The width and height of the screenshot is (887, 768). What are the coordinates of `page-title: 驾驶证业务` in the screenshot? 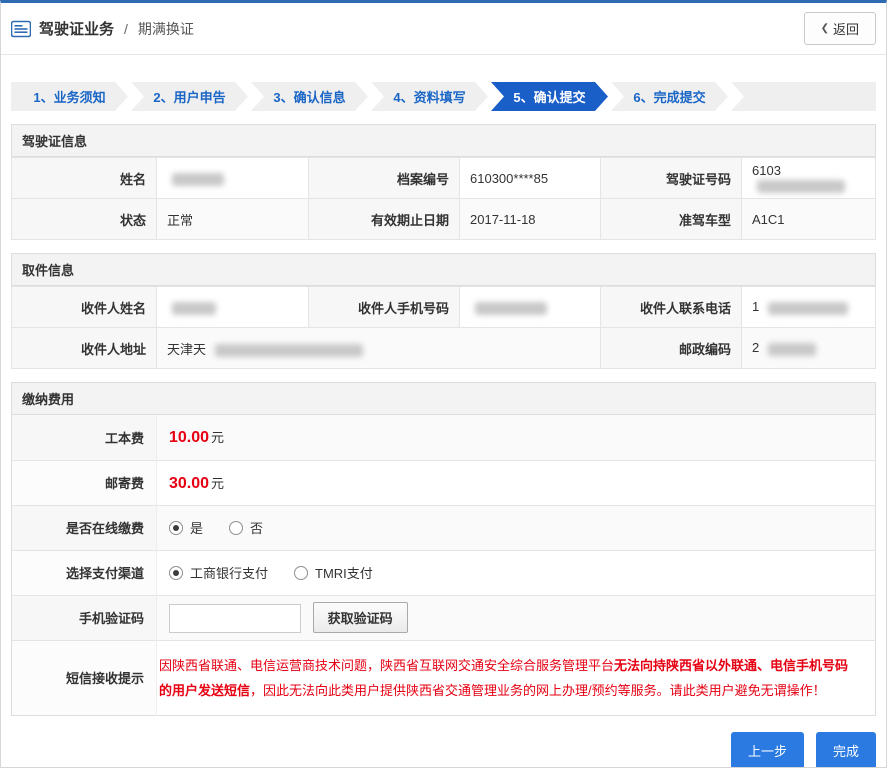 It's located at (77, 29).